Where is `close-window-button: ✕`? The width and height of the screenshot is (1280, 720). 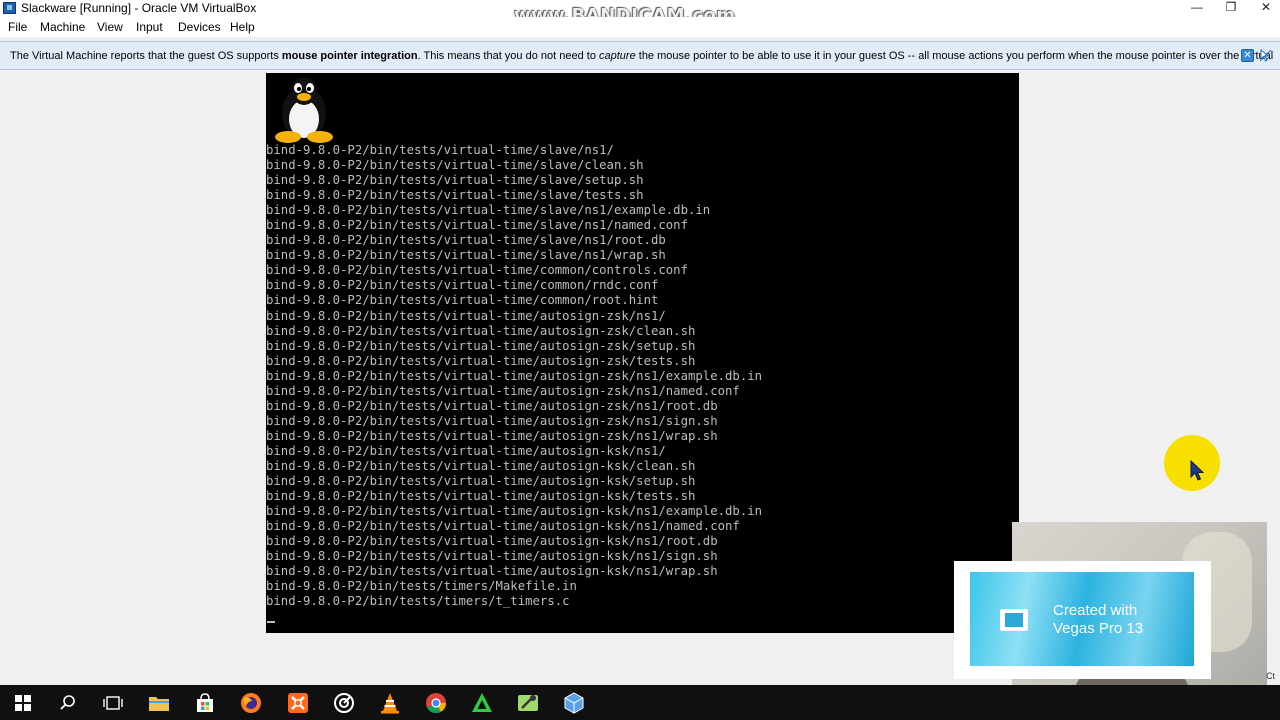 close-window-button: ✕ is located at coordinates (1264, 8).